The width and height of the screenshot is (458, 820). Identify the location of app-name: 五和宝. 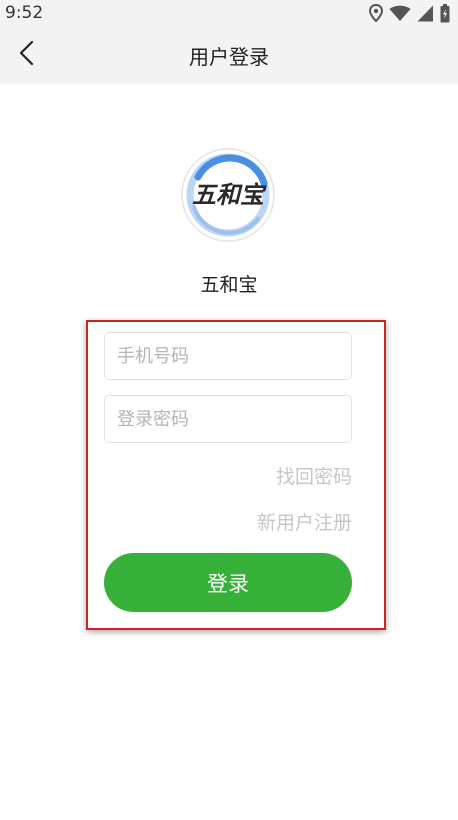
(229, 285).